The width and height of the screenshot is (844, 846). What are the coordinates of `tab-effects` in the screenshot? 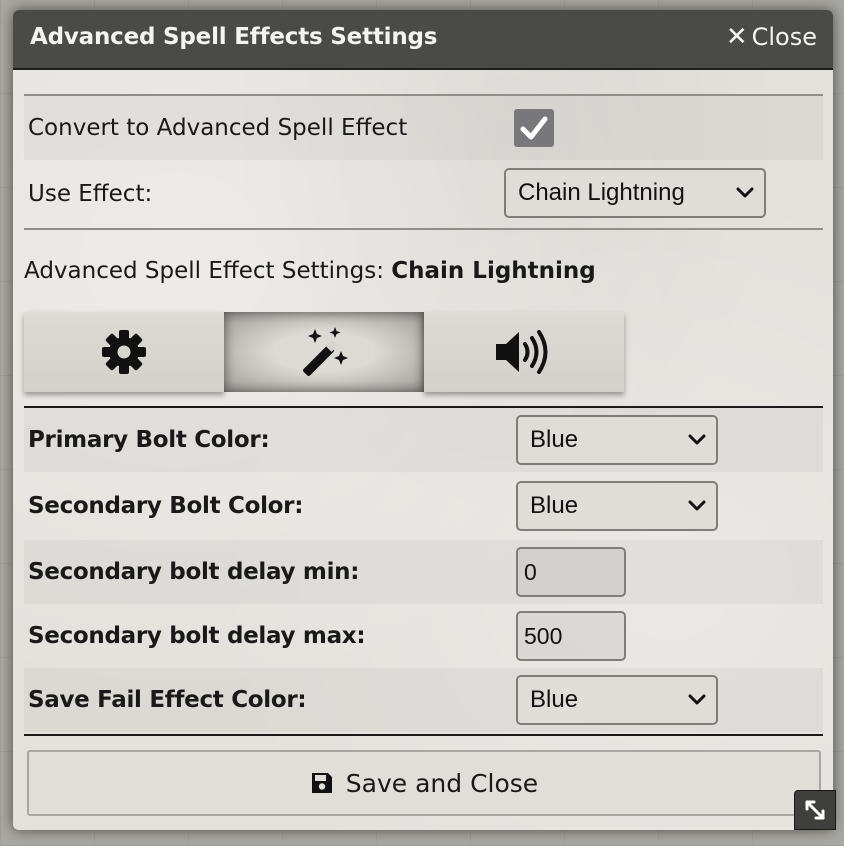 It's located at (324, 352).